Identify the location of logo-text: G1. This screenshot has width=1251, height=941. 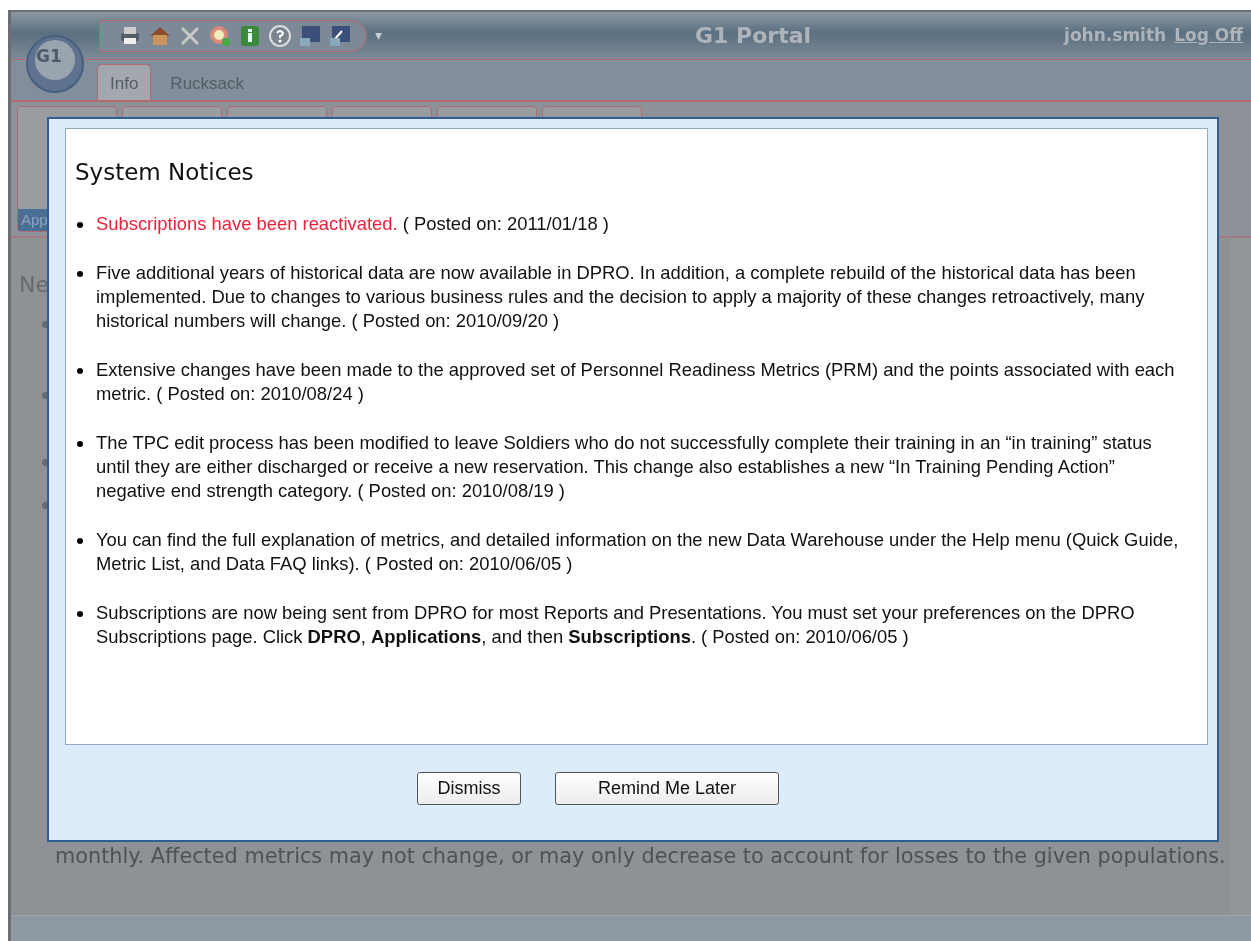
(49, 56).